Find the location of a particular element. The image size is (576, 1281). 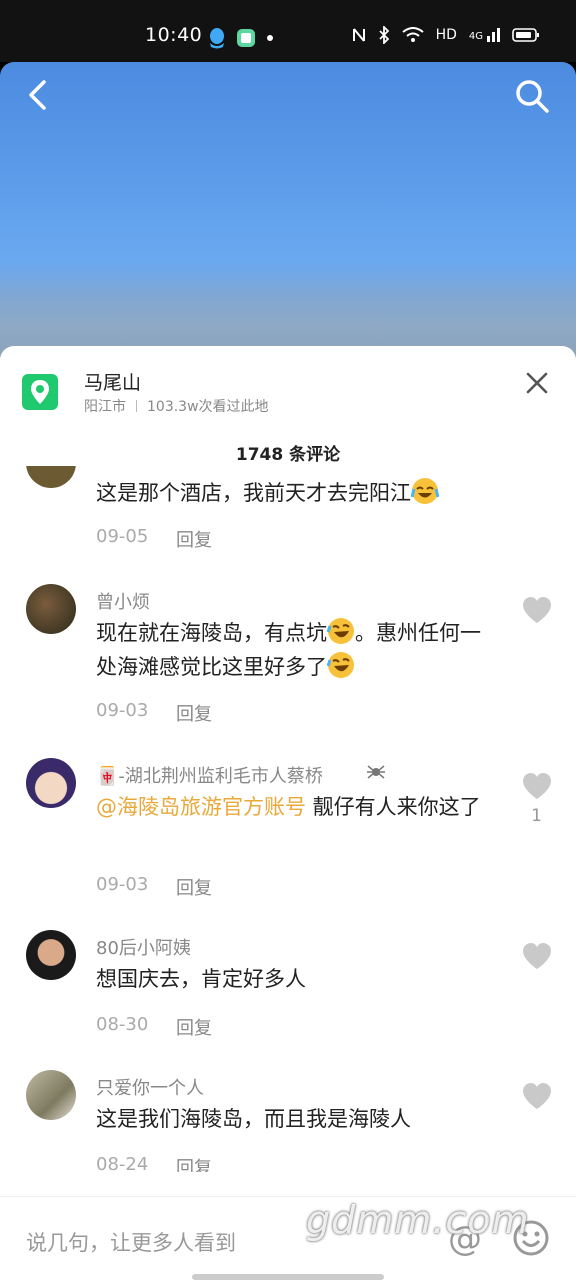

watermark: gdmm.com is located at coordinates (418, 1220).